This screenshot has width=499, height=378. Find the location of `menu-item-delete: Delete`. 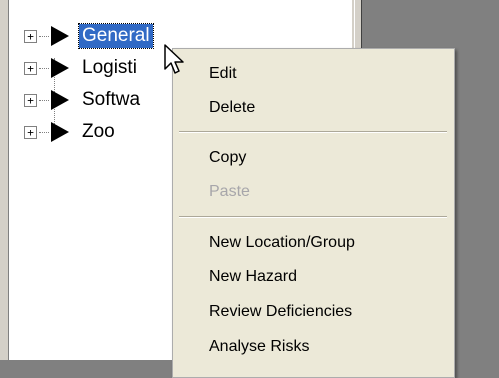

menu-item-delete: Delete is located at coordinates (232, 108).